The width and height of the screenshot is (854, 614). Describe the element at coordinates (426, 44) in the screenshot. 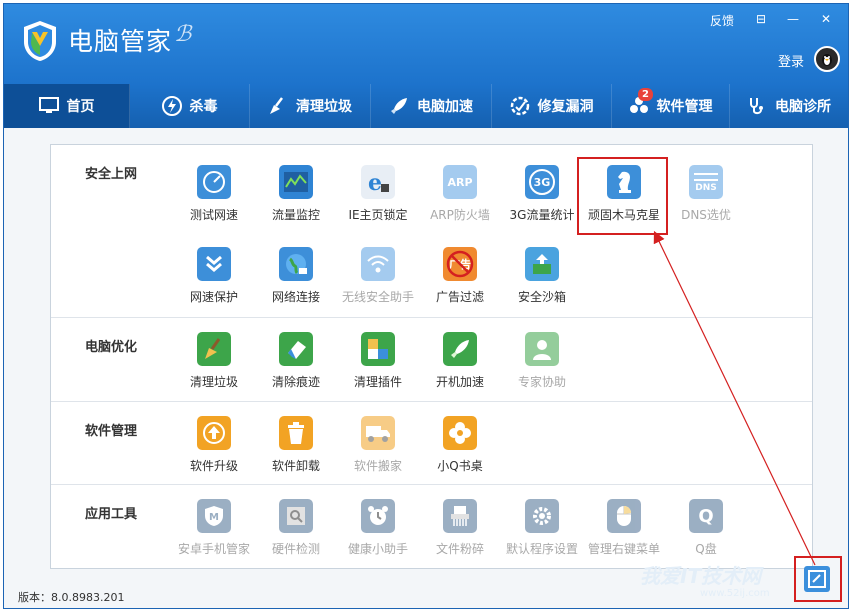

I see `title-bar: 电脑管家 ℬ 反馈 ⊟ — ✕ 登录` at that location.